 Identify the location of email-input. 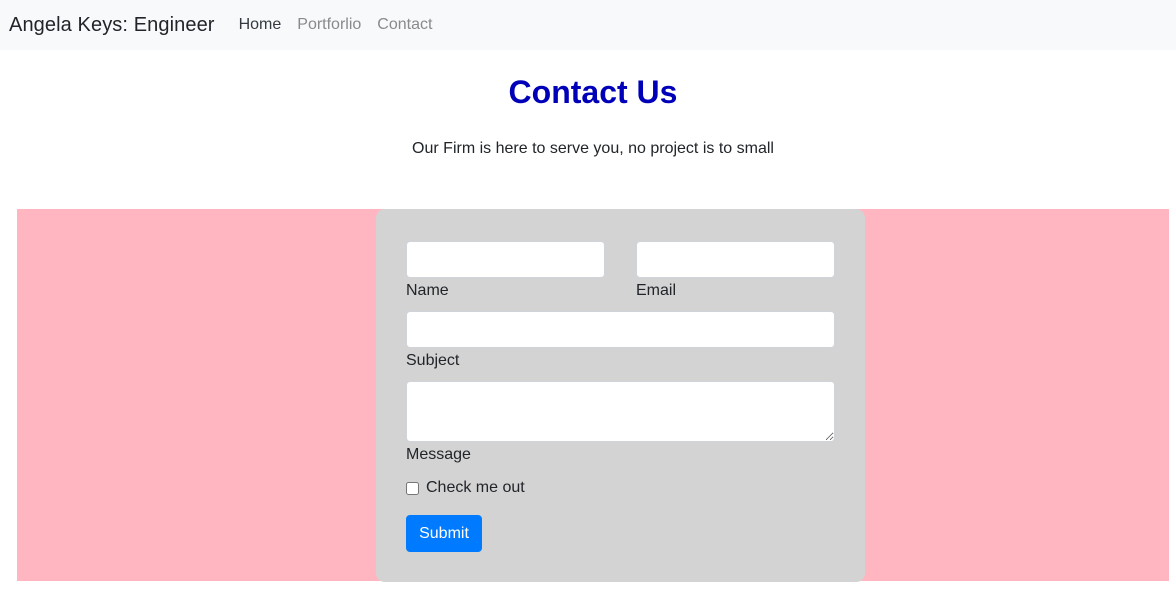
(735, 259).